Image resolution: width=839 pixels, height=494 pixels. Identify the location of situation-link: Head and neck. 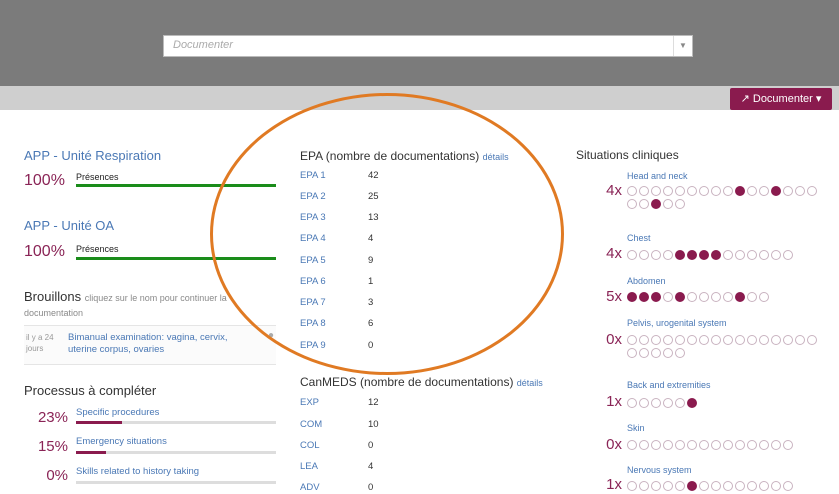
(657, 176).